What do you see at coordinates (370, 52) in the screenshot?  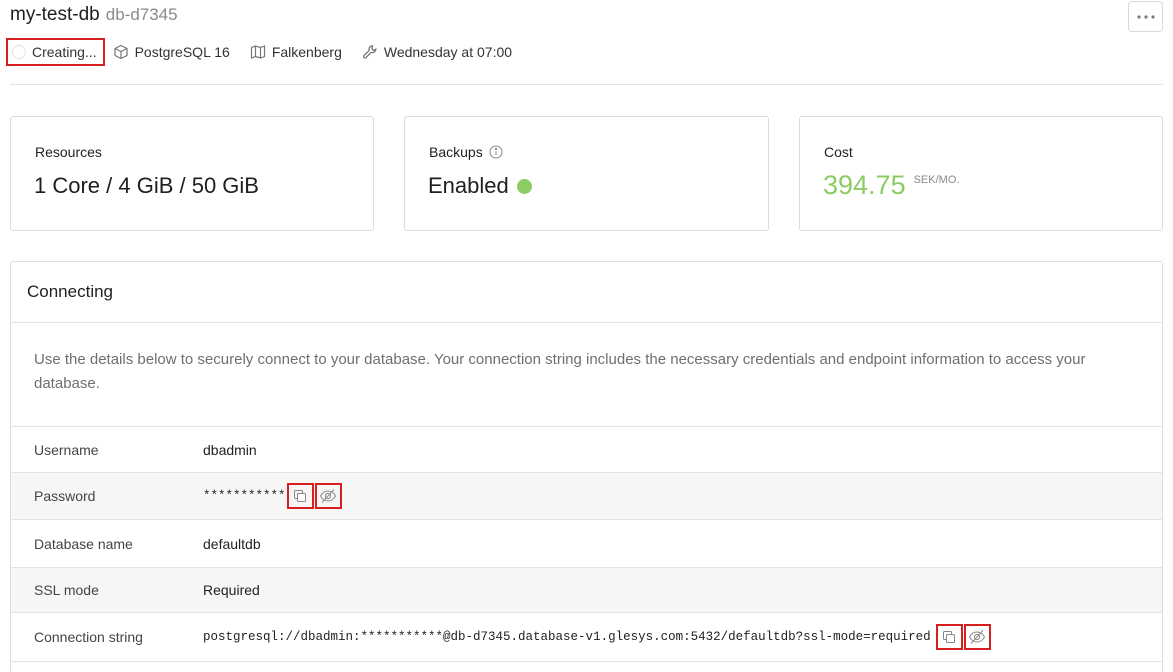 I see `wrench-icon` at bounding box center [370, 52].